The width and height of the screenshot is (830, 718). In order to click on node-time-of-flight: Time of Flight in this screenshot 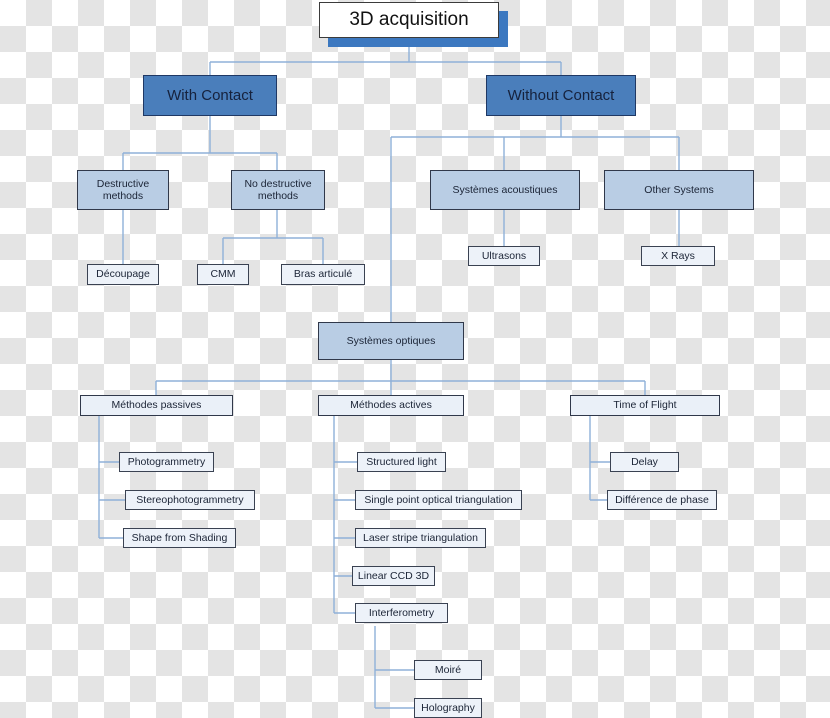, I will do `click(645, 405)`.